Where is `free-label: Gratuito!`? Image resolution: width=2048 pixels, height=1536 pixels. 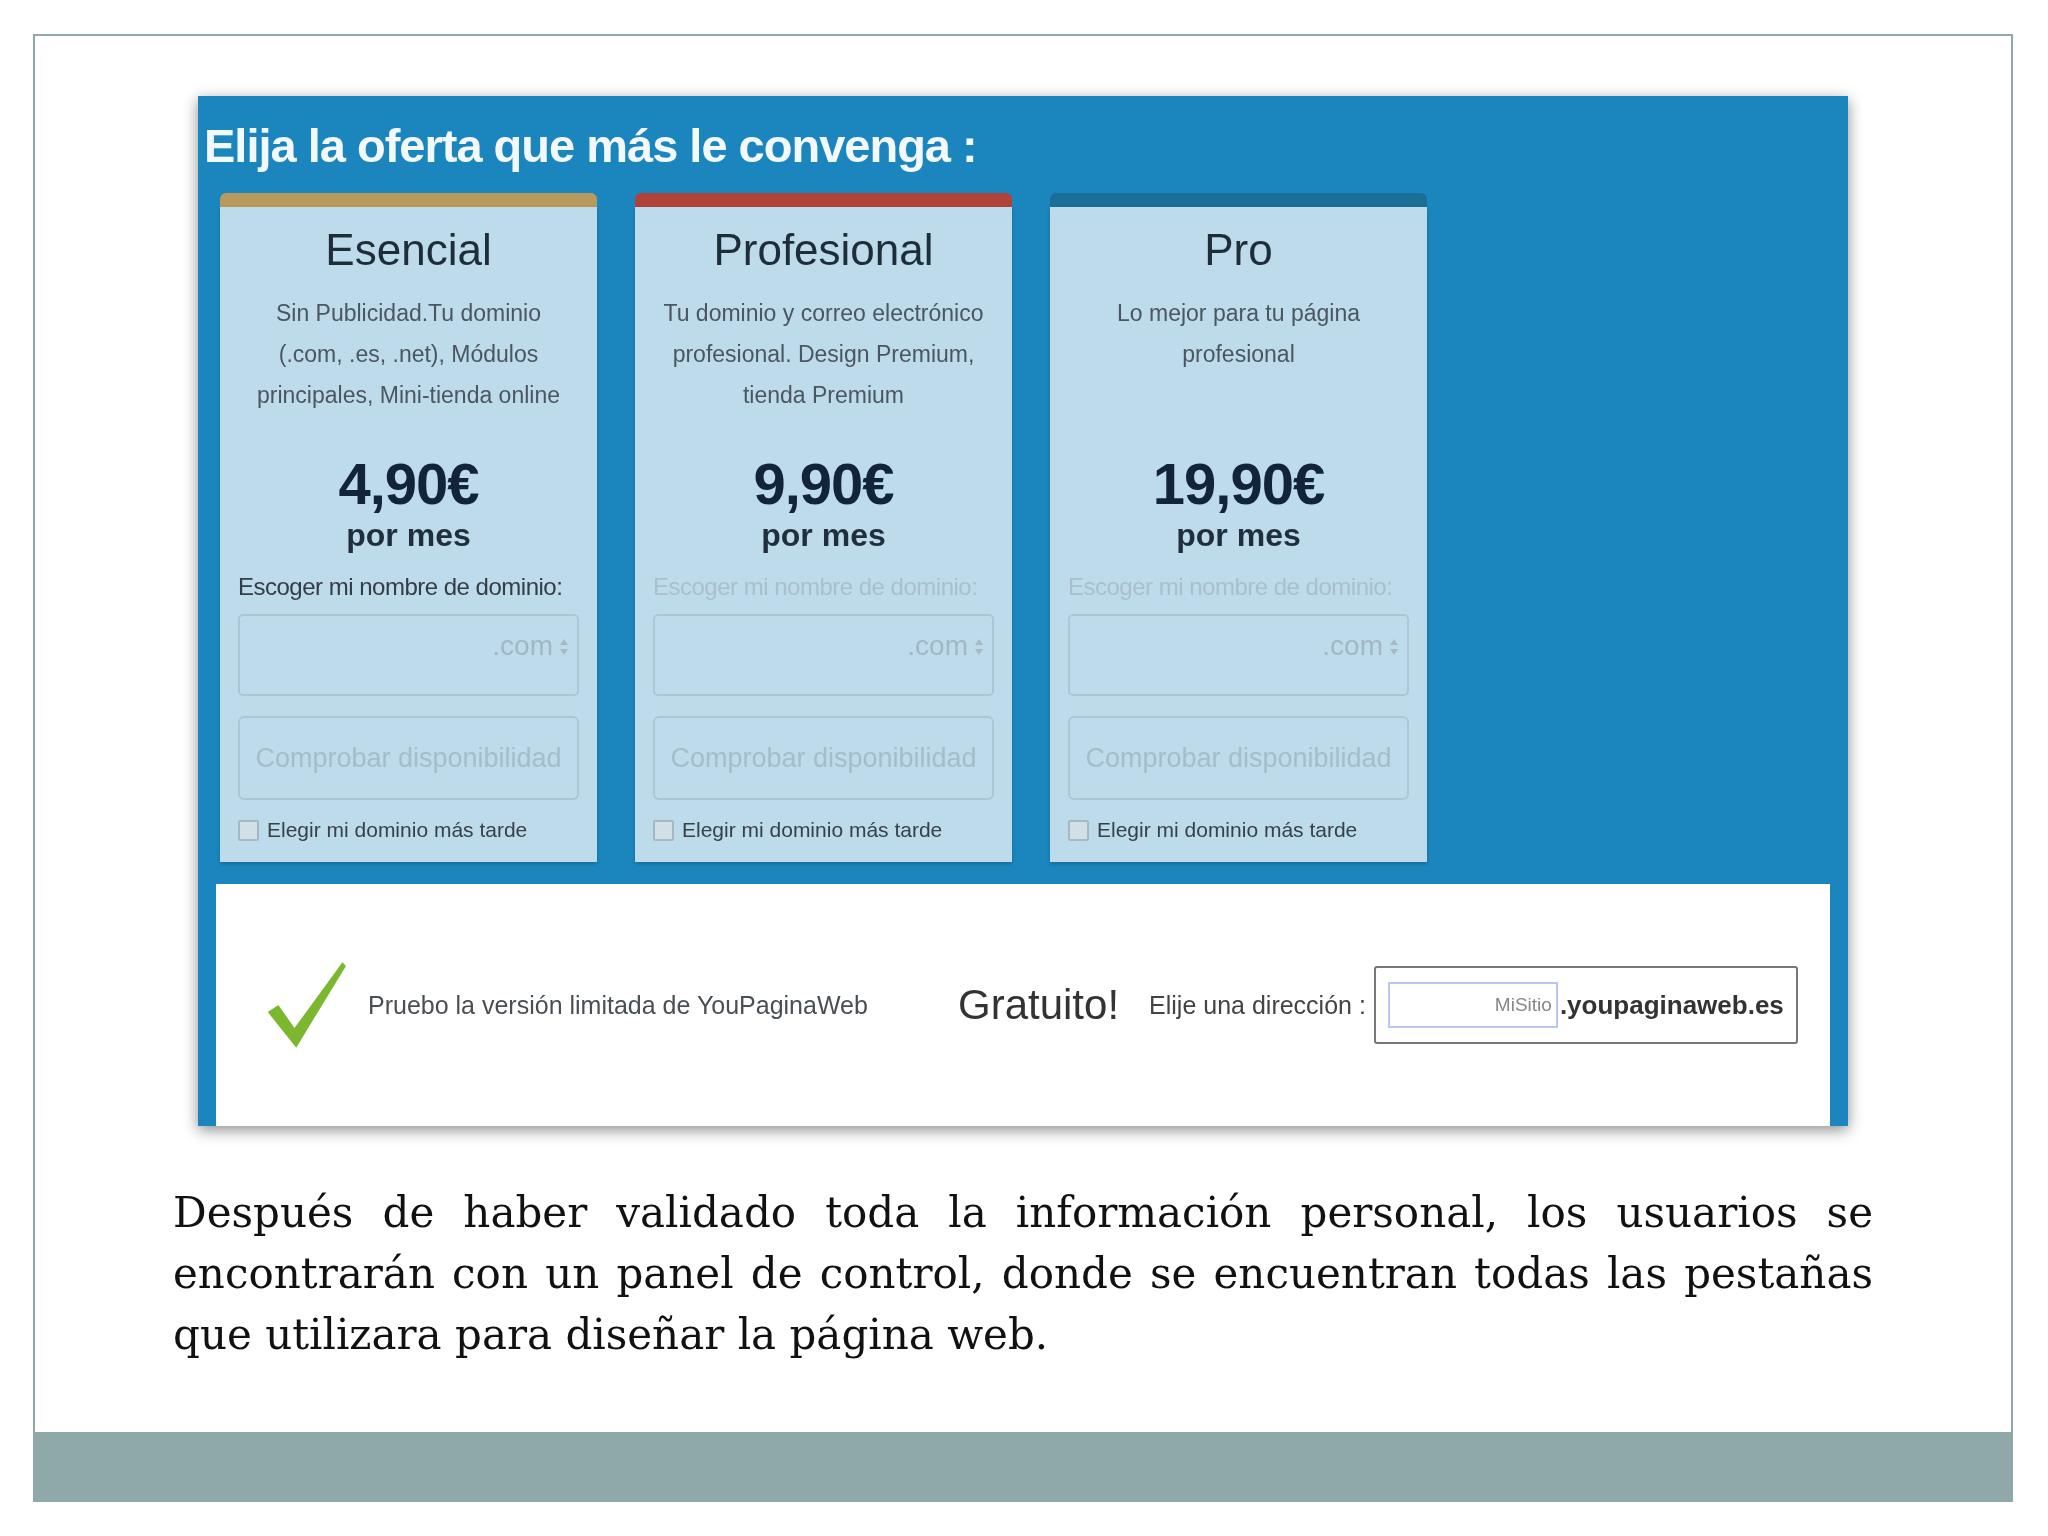 free-label: Gratuito! is located at coordinates (1039, 1005).